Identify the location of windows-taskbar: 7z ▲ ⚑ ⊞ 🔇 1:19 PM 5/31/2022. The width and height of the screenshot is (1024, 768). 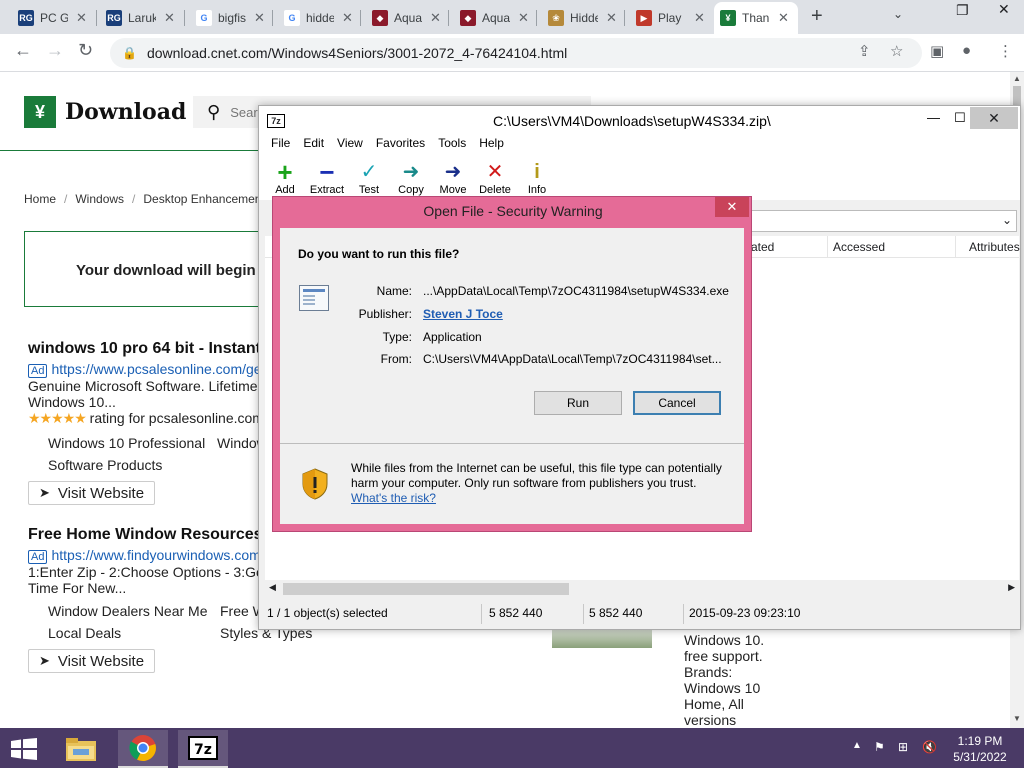
(512, 748).